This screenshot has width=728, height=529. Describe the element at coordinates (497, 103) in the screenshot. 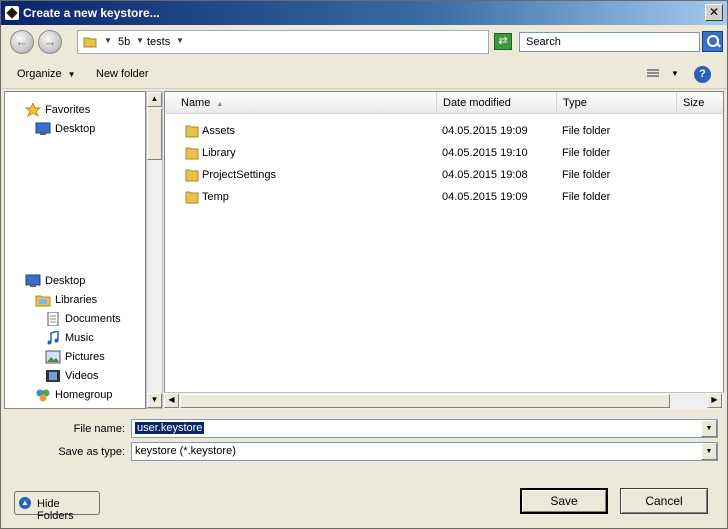

I see `column-header-date: Date modified` at that location.